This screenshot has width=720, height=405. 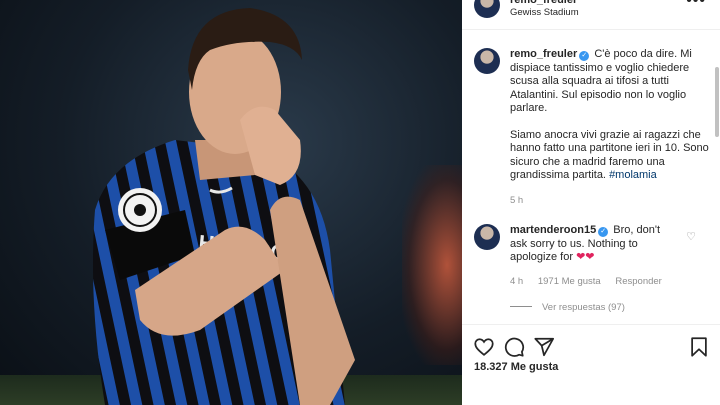 What do you see at coordinates (516, 281) in the screenshot?
I see `comment-timestamp: 4 h` at bounding box center [516, 281].